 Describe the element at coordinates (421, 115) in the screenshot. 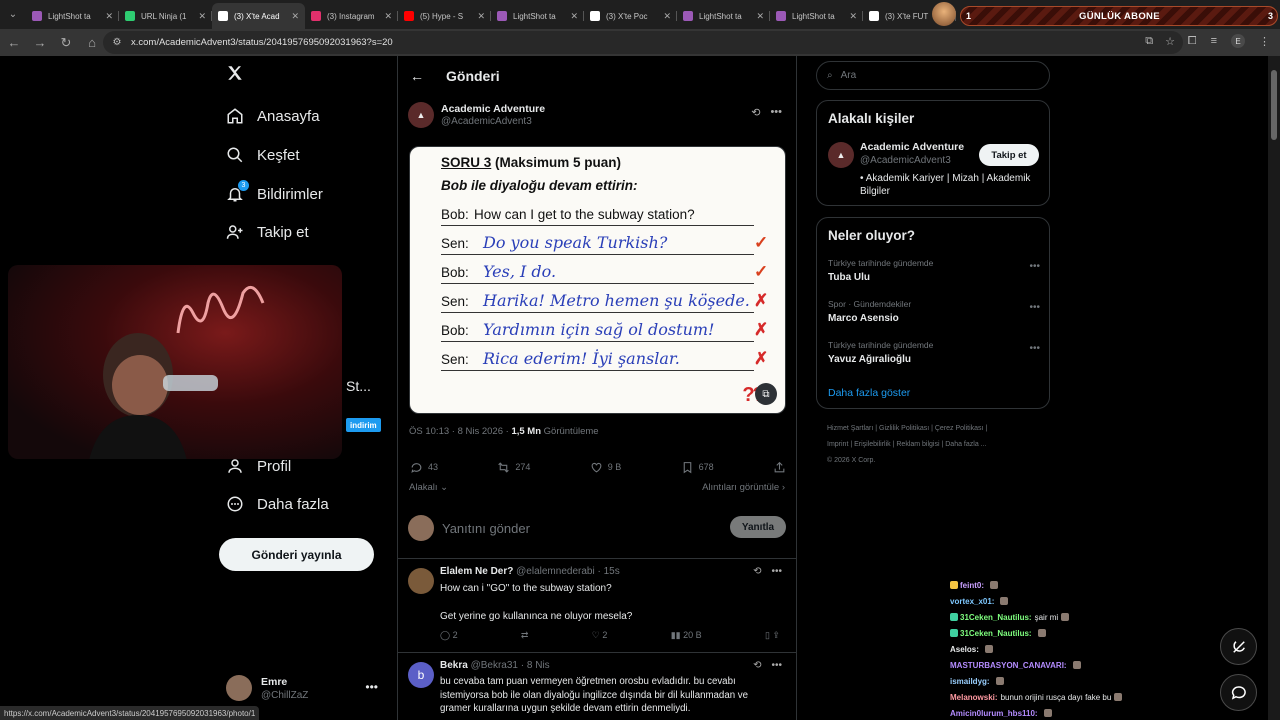

I see `author-avatar: ▲` at that location.